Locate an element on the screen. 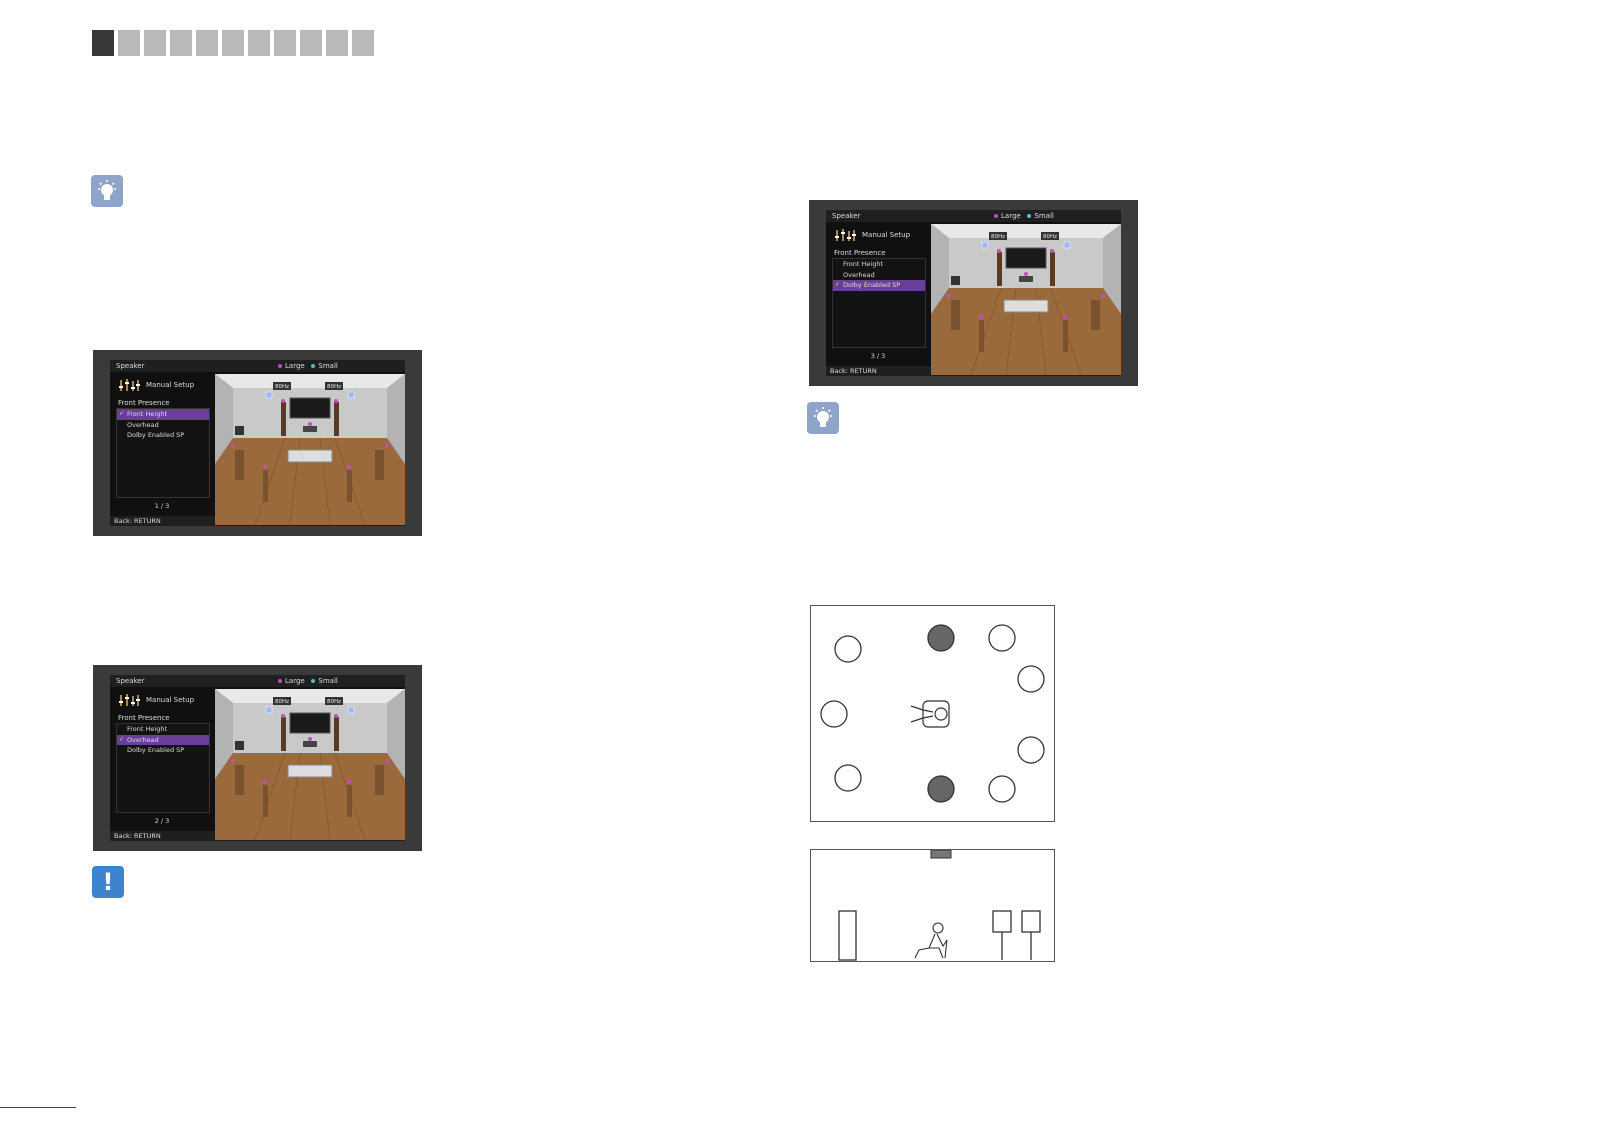  page-indicator: 3 / 3 is located at coordinates (878, 356).